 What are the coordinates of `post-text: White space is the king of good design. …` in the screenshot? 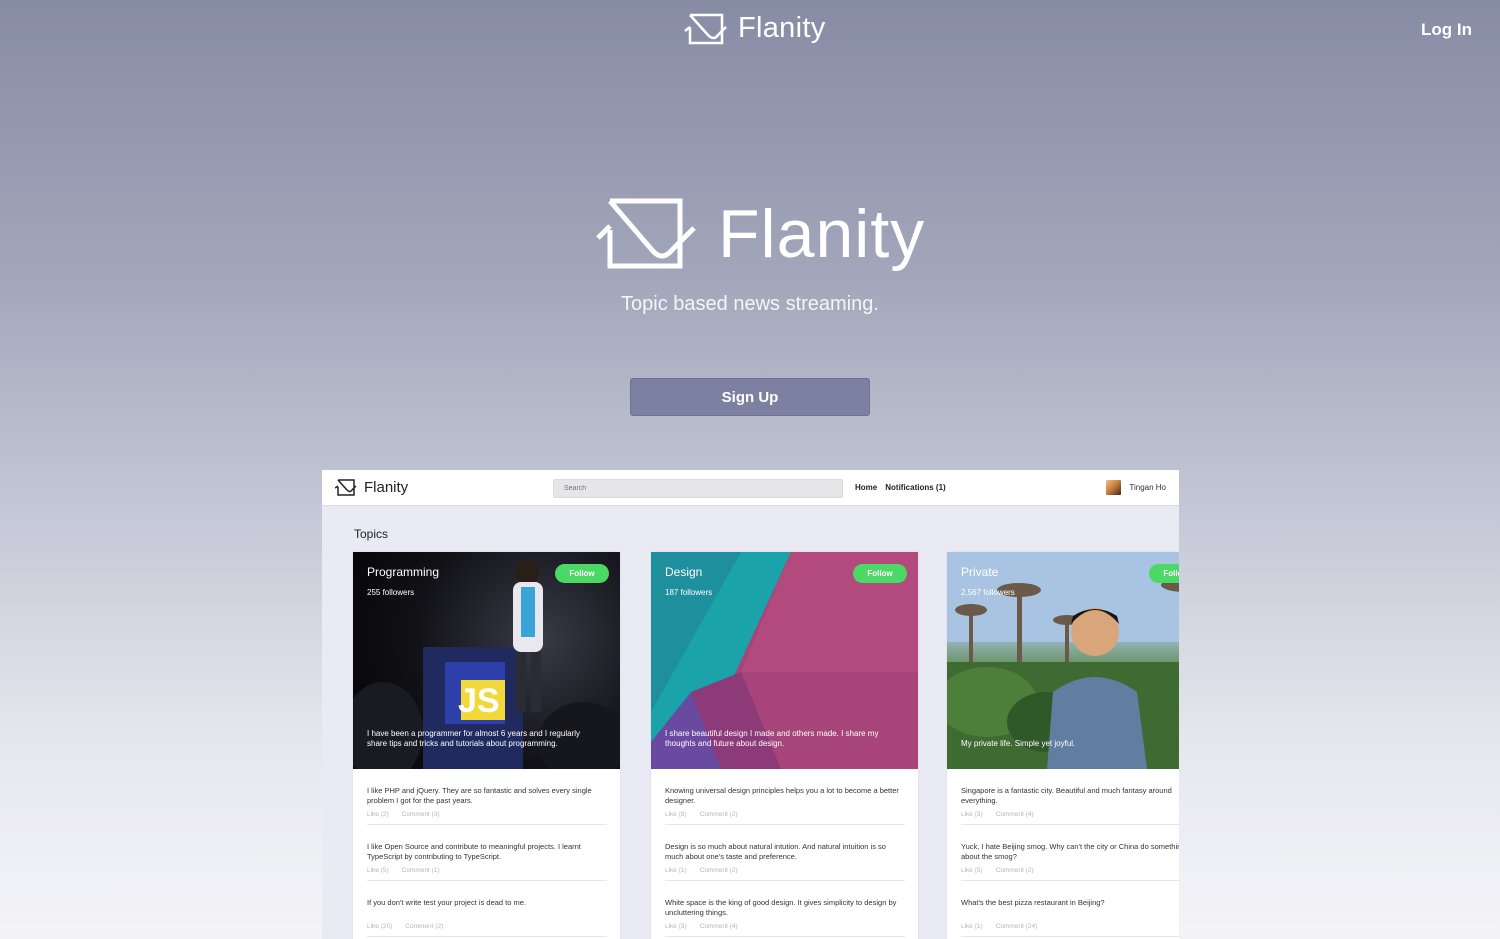 It's located at (781, 907).